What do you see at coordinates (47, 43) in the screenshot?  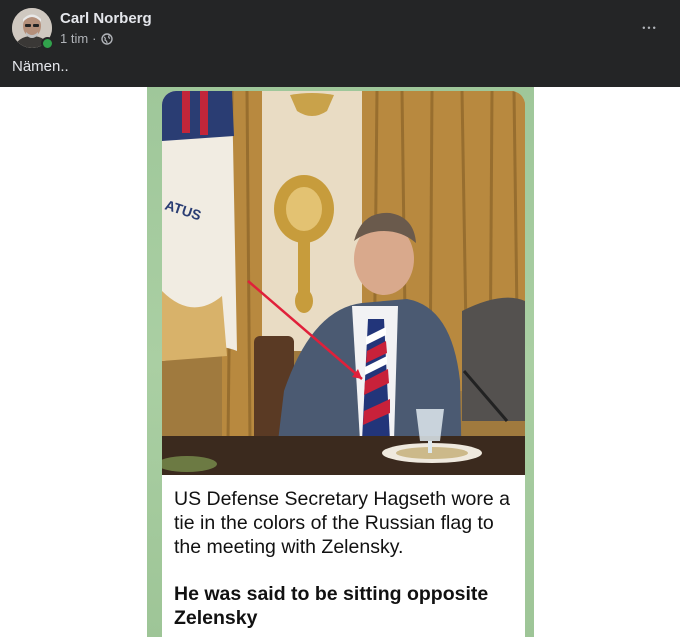 I see `online-status-indicator` at bounding box center [47, 43].